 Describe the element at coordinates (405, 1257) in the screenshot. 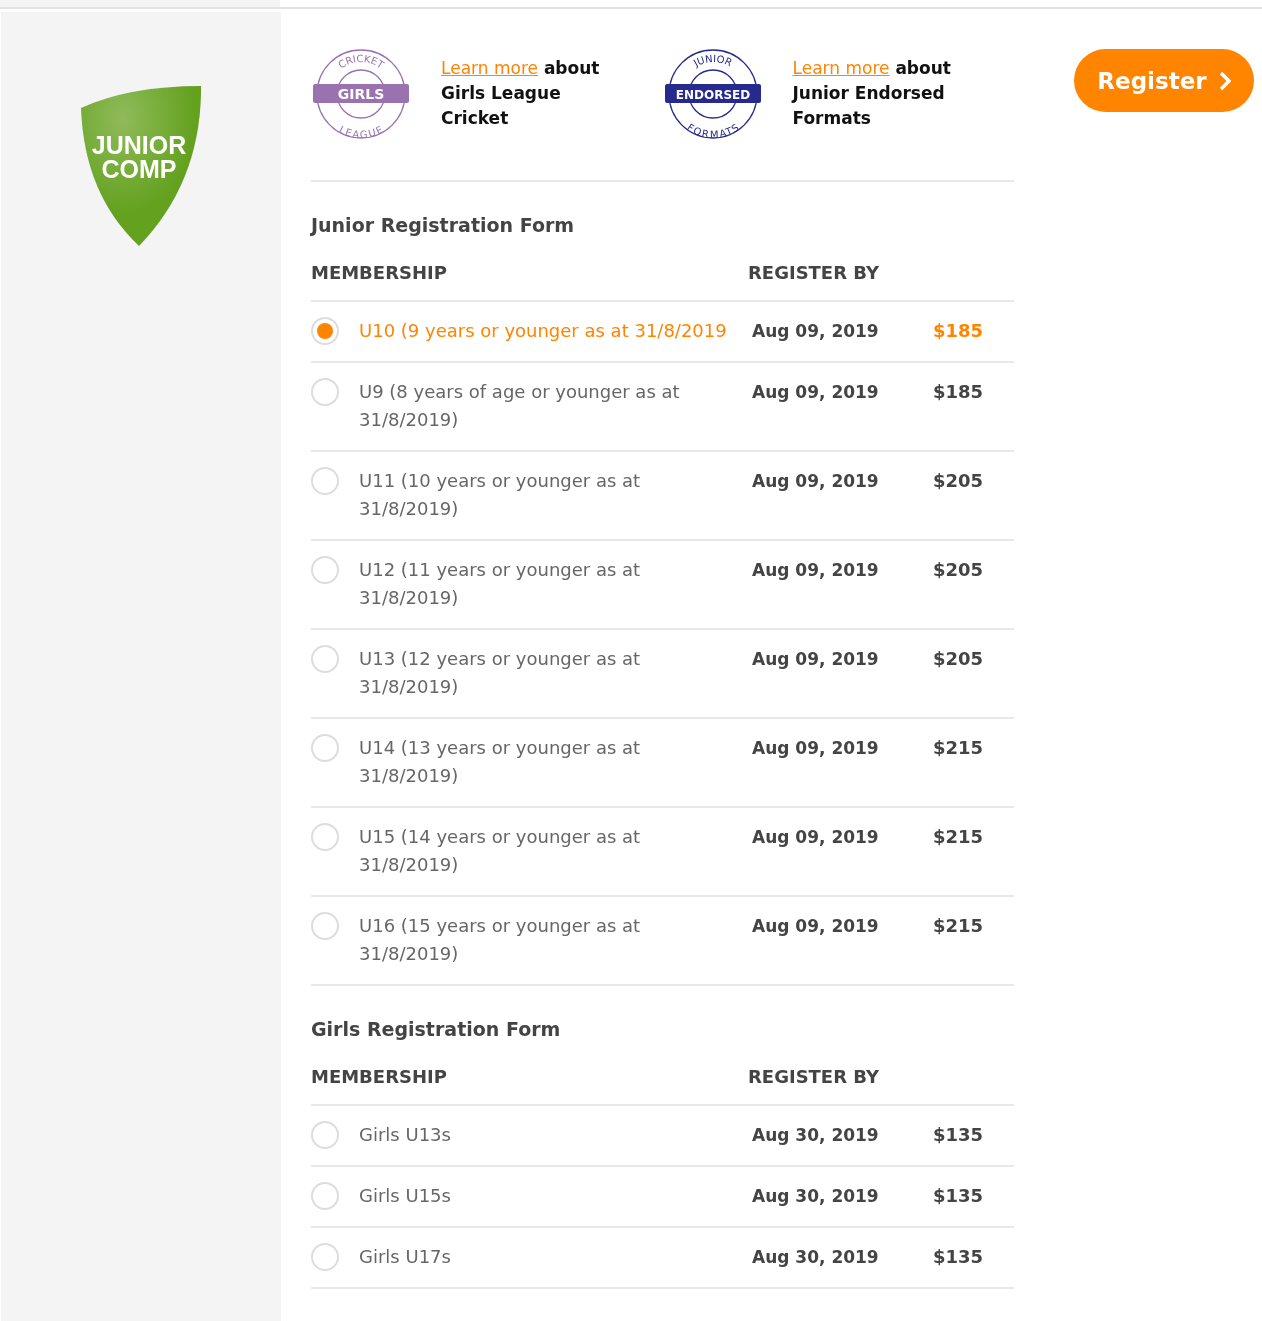

I see `membership-label: Girls U17s` at that location.